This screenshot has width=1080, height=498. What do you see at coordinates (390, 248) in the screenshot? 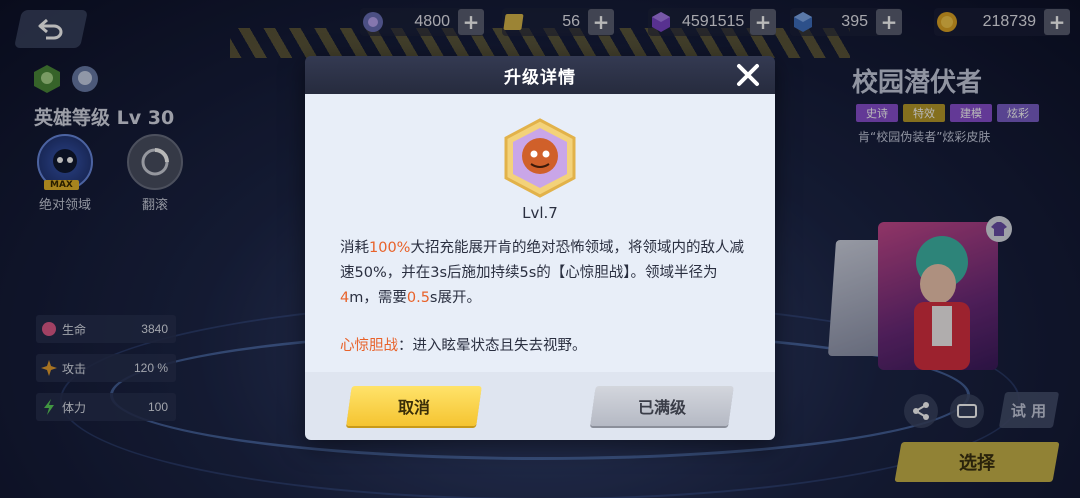
I see `desc-highlight: 100%` at bounding box center [390, 248].